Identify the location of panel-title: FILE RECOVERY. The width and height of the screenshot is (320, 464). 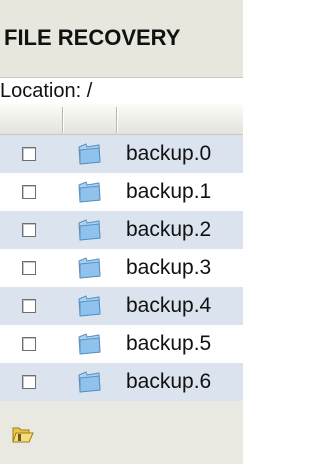
(92, 37).